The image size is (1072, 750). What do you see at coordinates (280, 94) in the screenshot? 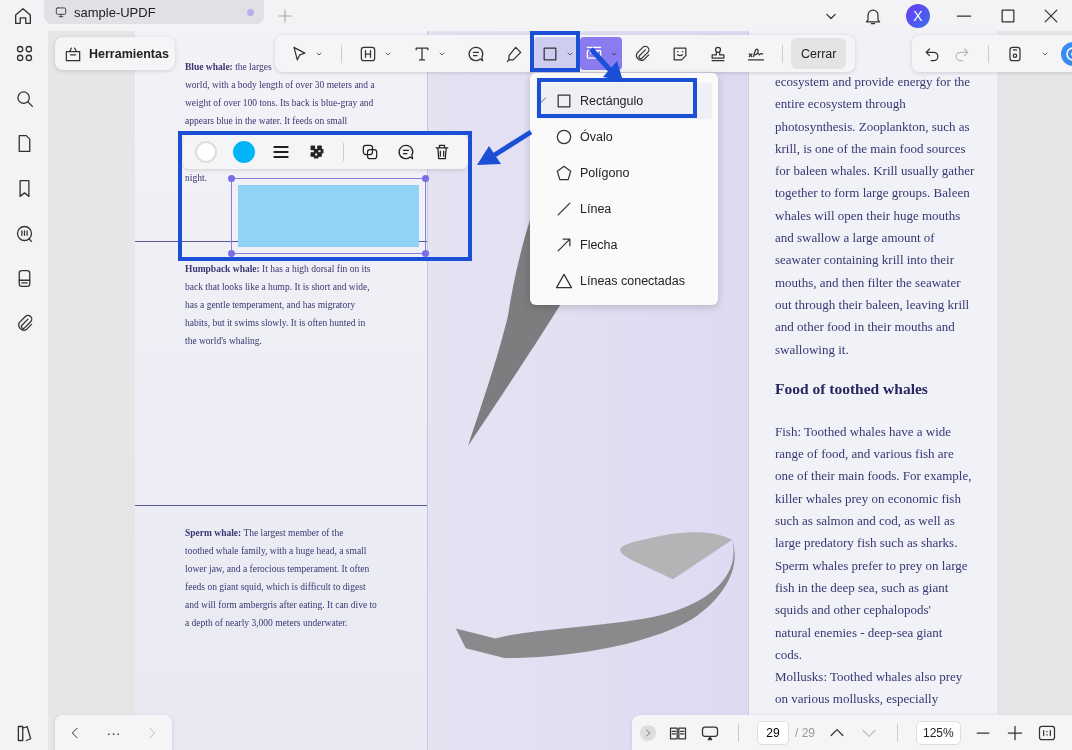
I see `paragraph: Blue whale: the larges world, with a body length of over 30 meters and a weight of over 100 tons. Its back is blue-gray and appears blue in the water. It feeds on small` at bounding box center [280, 94].